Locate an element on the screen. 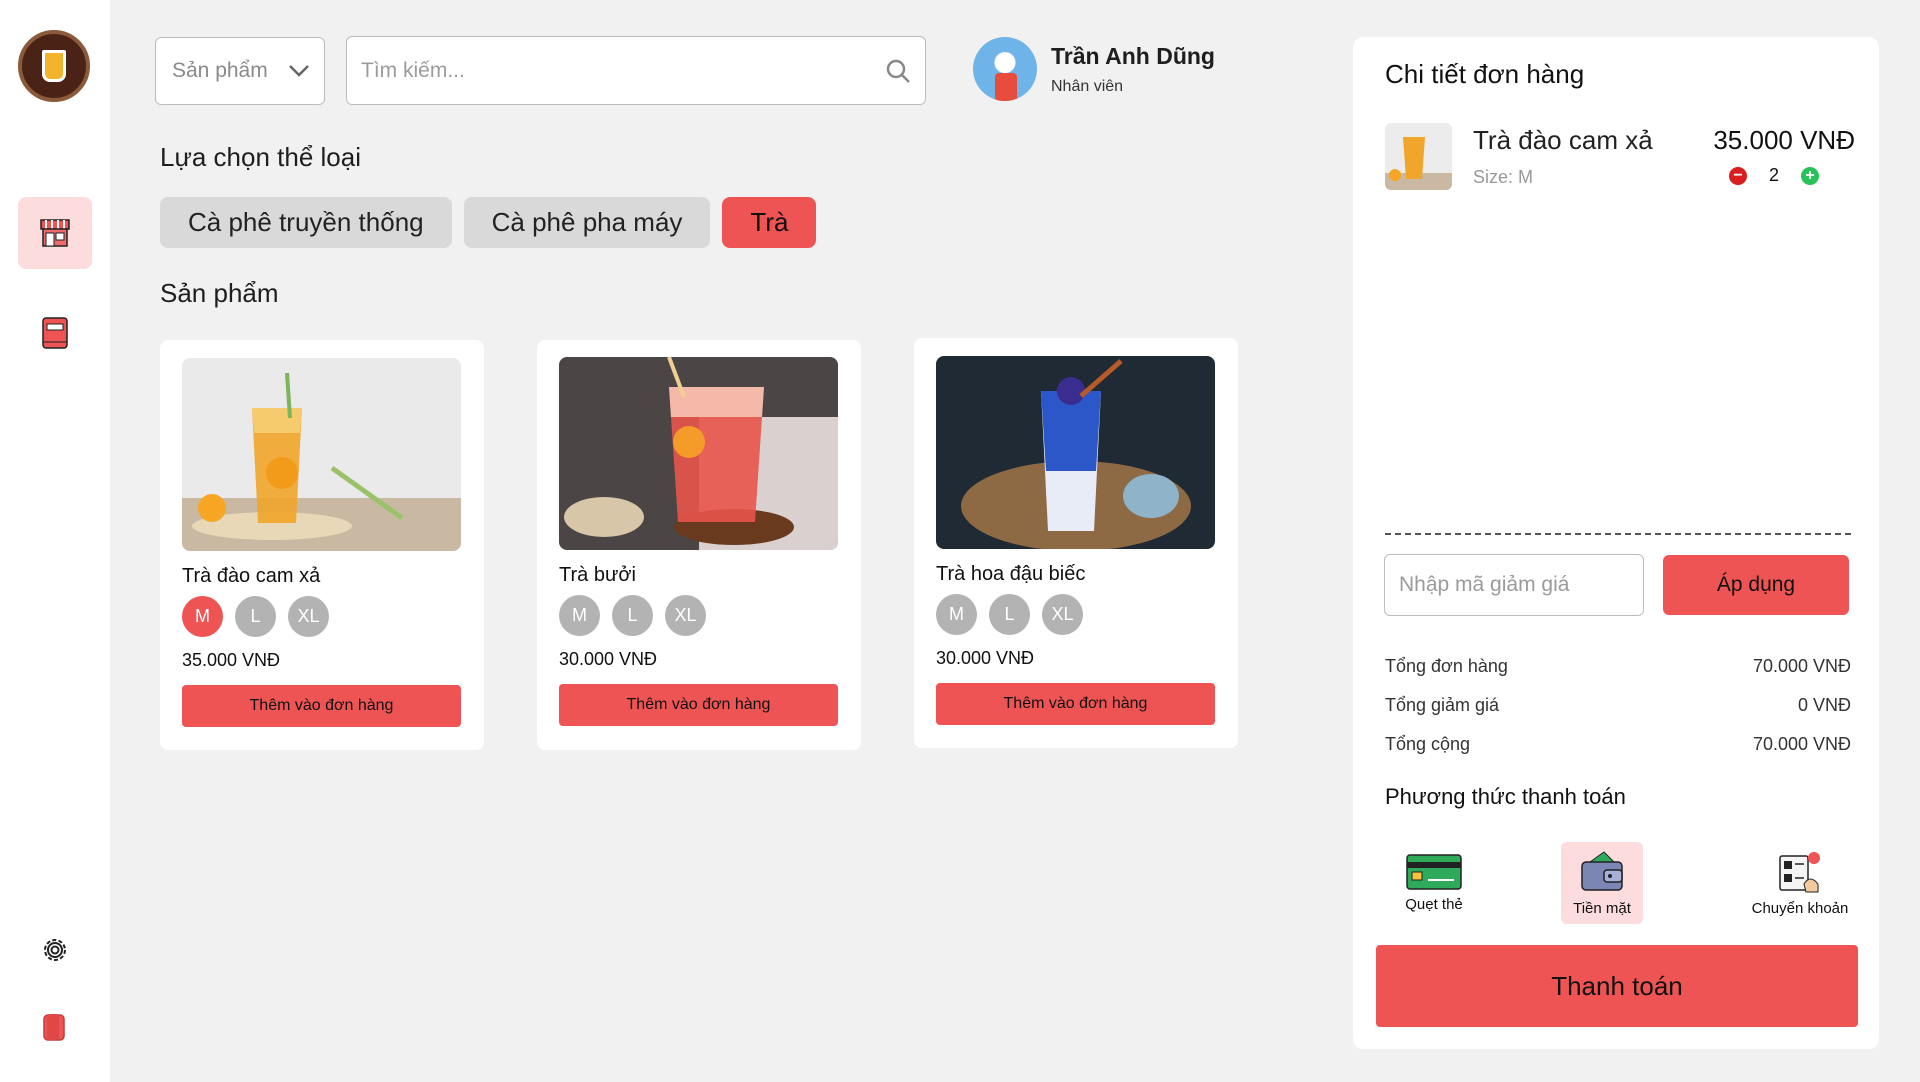 This screenshot has height=1082, width=1920. coupon-field is located at coordinates (1514, 585).